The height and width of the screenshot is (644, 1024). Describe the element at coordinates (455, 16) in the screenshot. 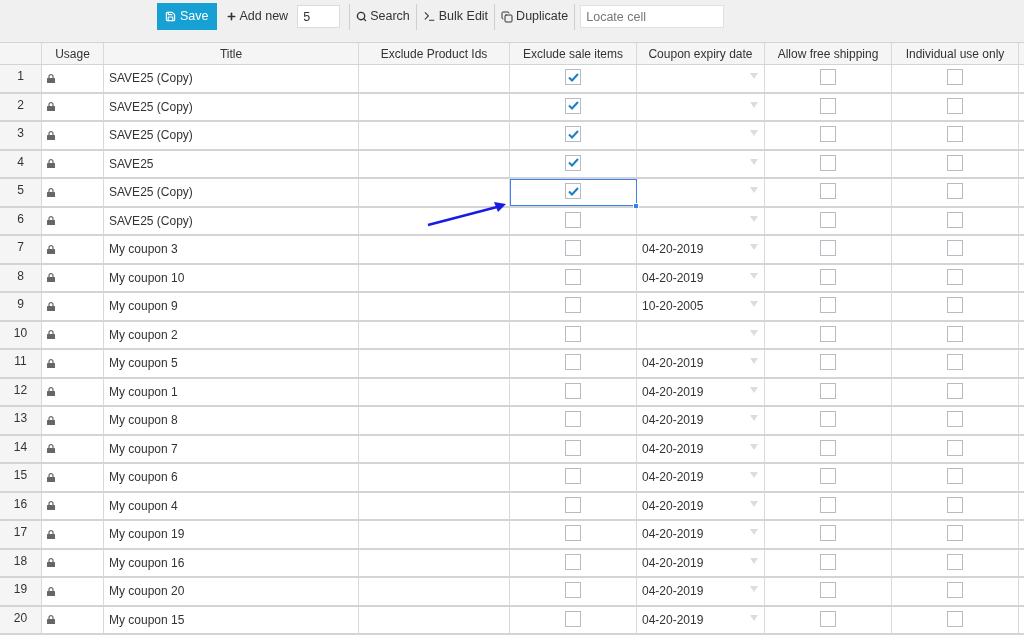

I see `bulk-edit-button: Bulk Edit` at that location.